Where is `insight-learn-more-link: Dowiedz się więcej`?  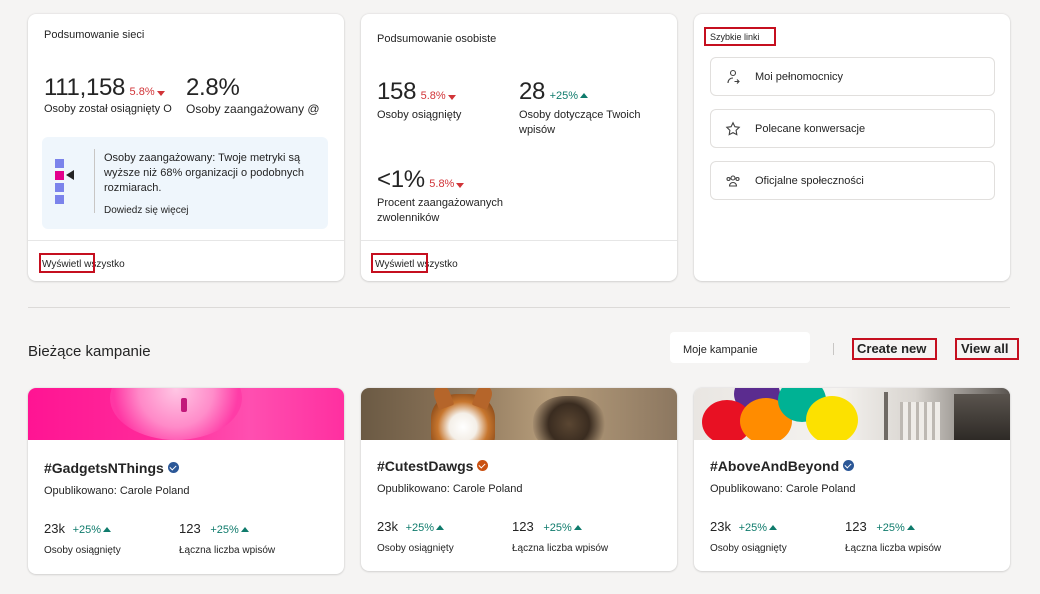
insight-learn-more-link: Dowiedz się więcej is located at coordinates (146, 210).